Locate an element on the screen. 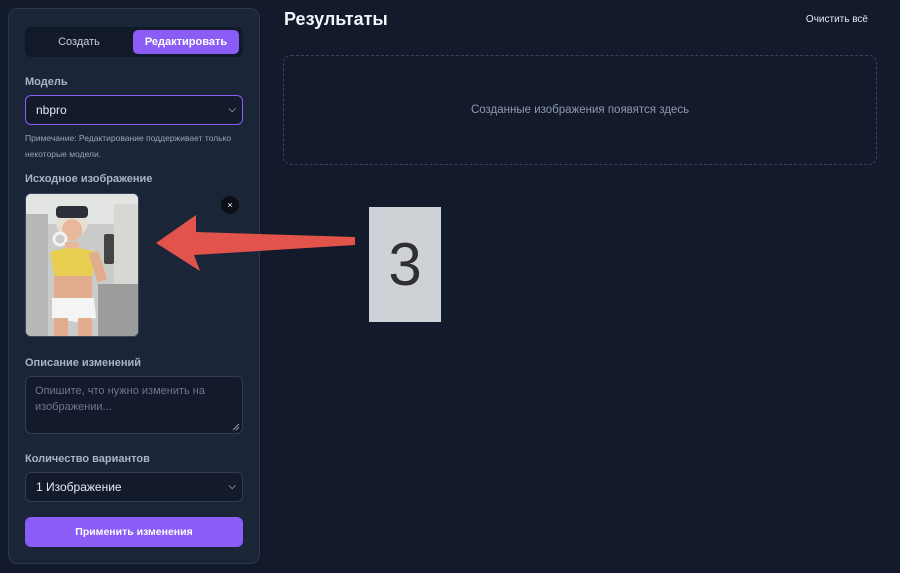 This screenshot has width=900, height=573. annotation-arrow-icon is located at coordinates (255, 243).